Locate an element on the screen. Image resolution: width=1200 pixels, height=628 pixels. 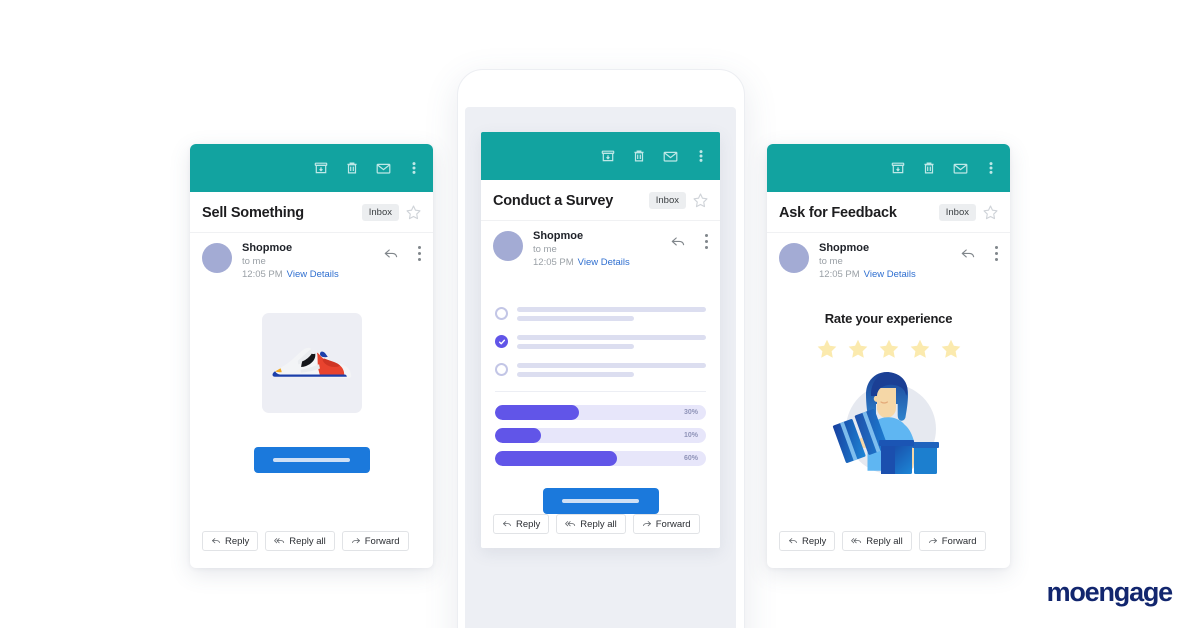
email-body: Rate your experience is located at coordinates (888, 397).